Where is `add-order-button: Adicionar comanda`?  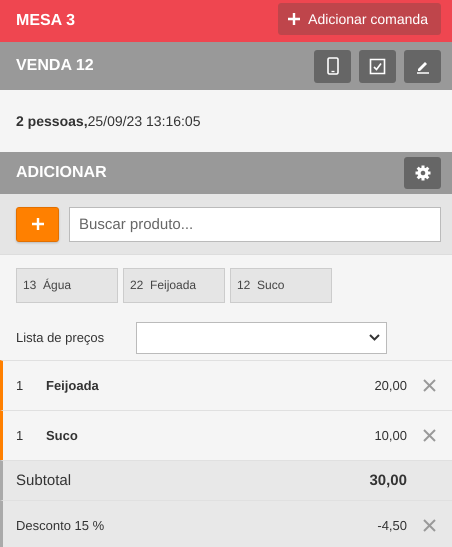 add-order-button: Adicionar comanda is located at coordinates (359, 19).